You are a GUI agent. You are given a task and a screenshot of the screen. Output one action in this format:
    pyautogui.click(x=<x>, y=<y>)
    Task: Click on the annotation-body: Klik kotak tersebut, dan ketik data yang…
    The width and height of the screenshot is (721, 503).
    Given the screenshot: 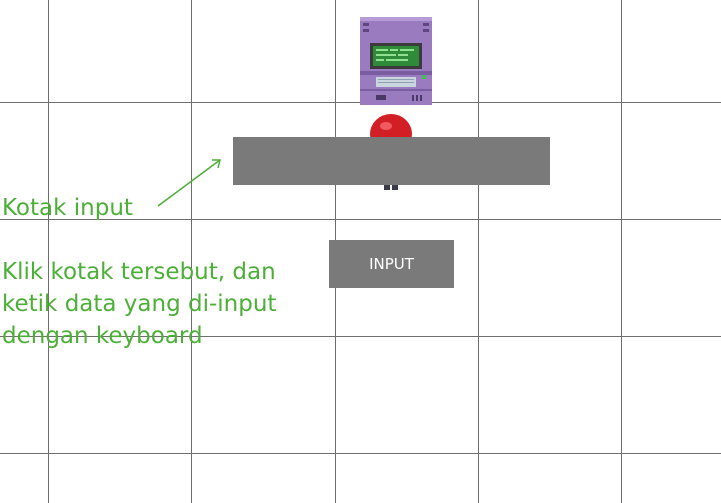 What is the action you would take?
    pyautogui.click(x=162, y=304)
    